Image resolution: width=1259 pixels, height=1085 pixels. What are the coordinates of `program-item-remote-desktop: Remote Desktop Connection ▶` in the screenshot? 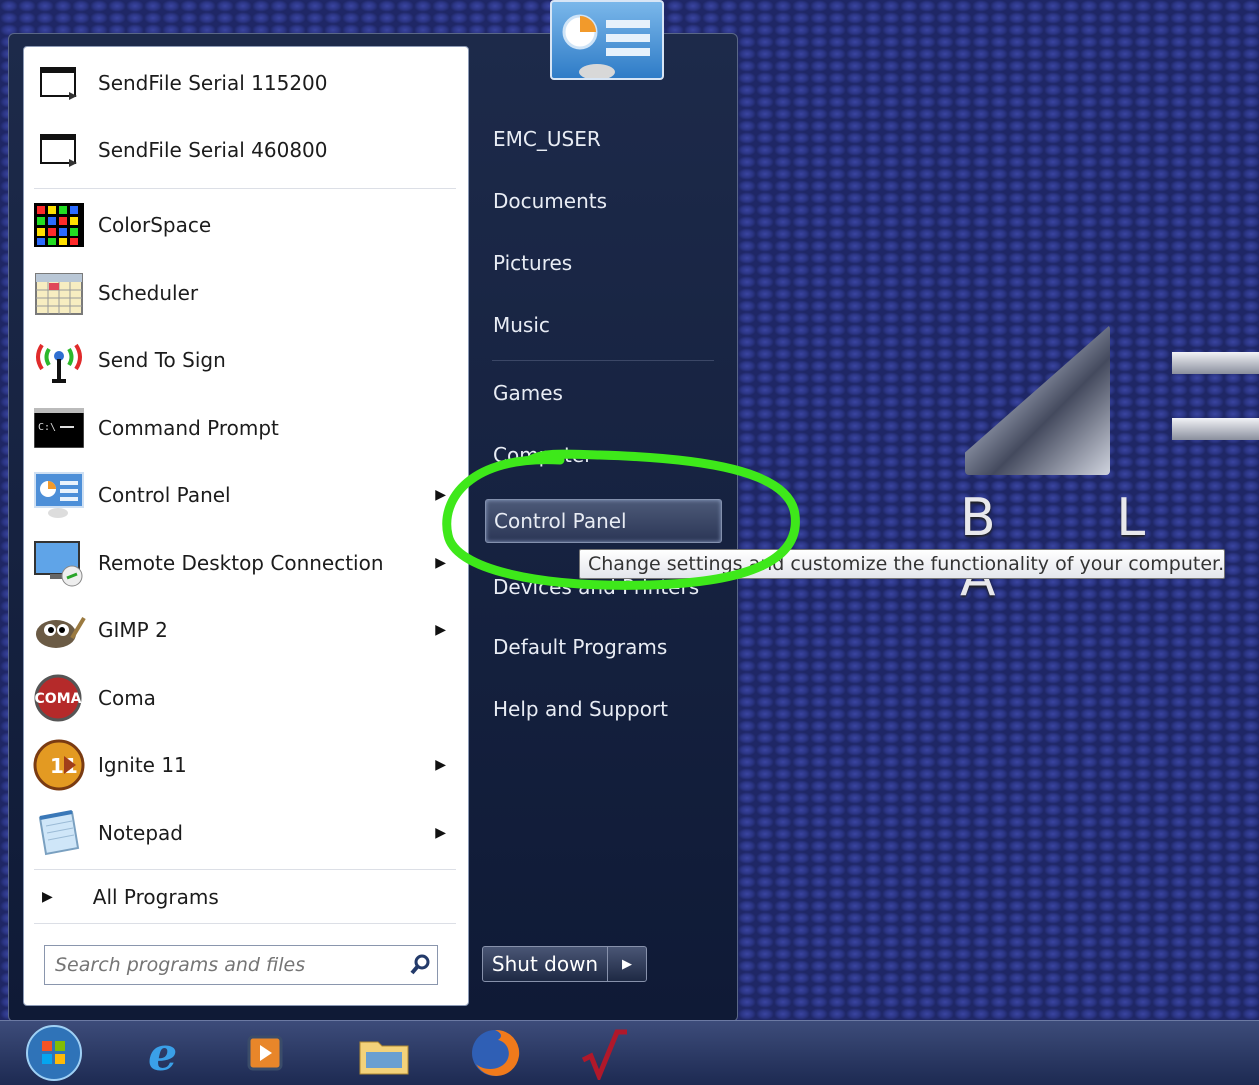 It's located at (246, 563).